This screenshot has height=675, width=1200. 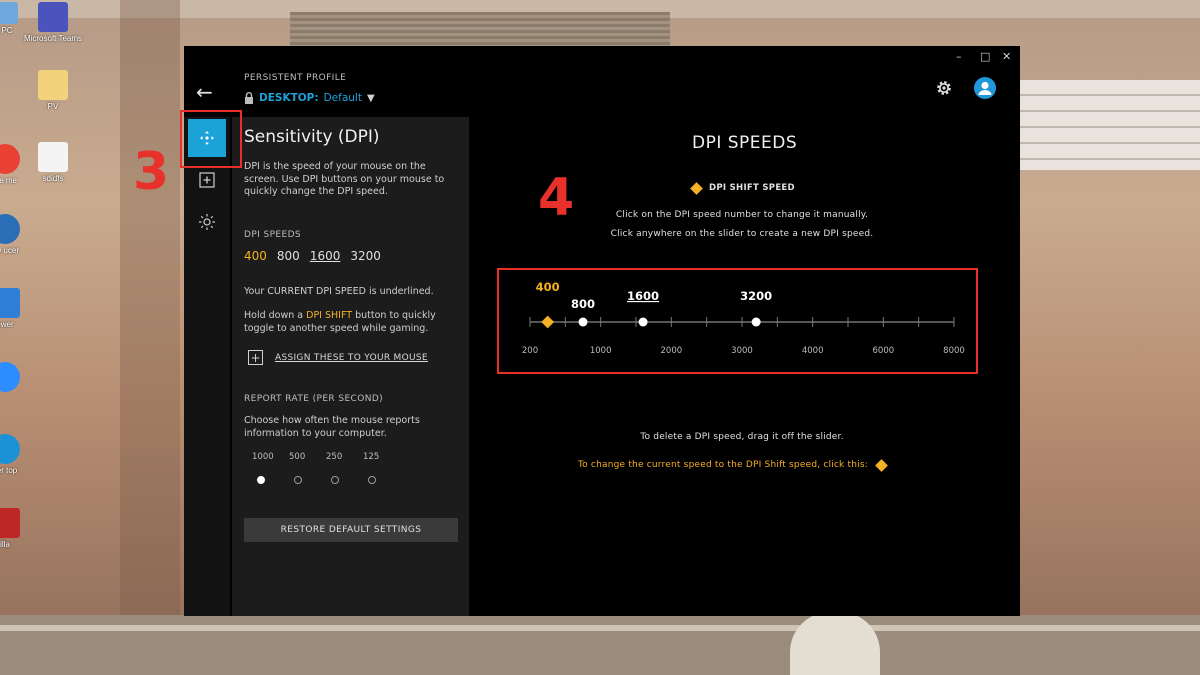 I want to click on report-rate-options: 1000 500 250 125, so click(x=326, y=468).